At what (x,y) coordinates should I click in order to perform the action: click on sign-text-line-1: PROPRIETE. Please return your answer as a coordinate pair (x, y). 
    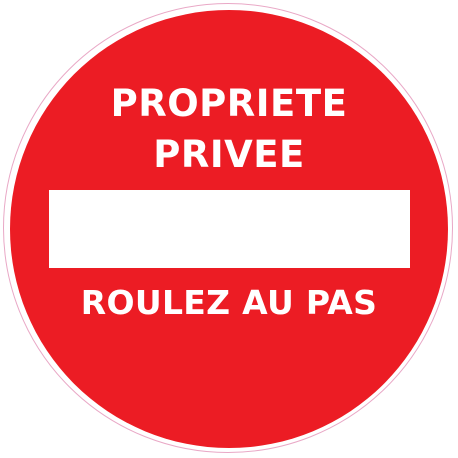
    Looking at the image, I should click on (229, 103).